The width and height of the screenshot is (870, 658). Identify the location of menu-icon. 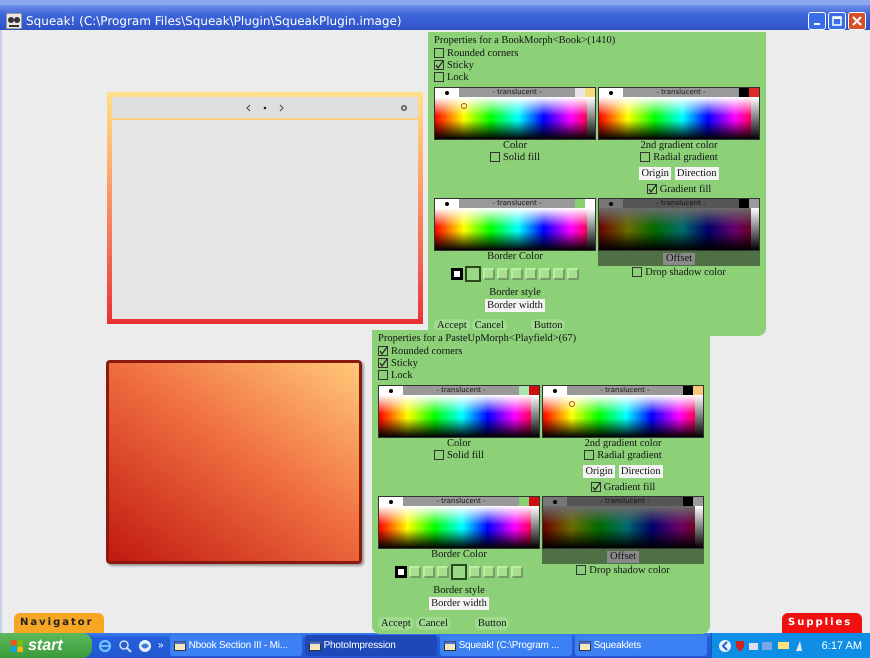
(404, 108).